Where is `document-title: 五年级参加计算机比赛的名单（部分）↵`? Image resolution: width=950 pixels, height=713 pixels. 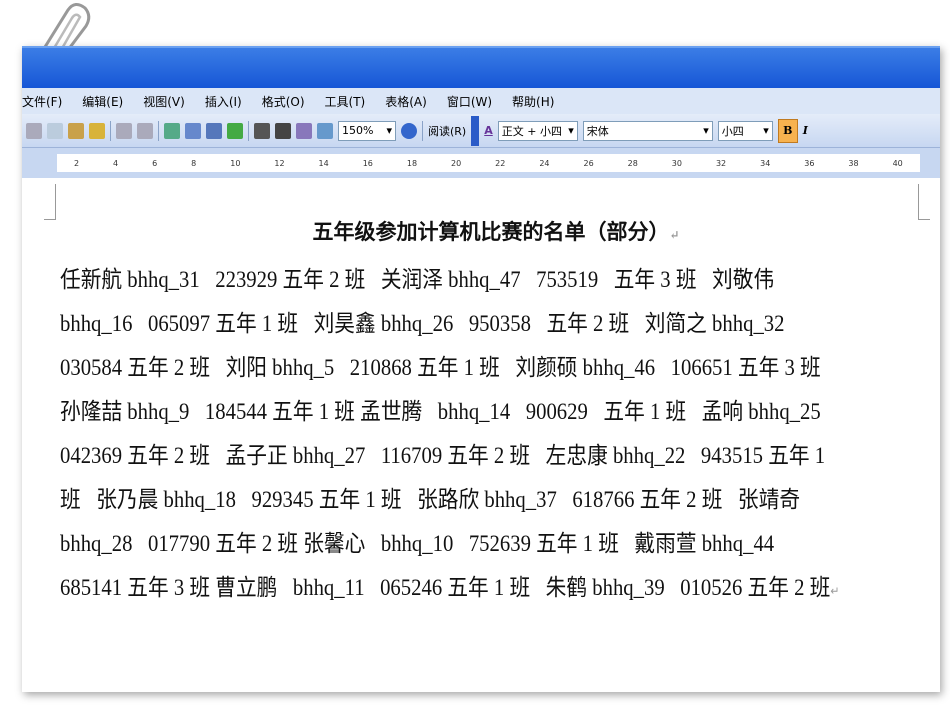 document-title: 五年级参加计算机比赛的名单（部分）↵ is located at coordinates (481, 231).